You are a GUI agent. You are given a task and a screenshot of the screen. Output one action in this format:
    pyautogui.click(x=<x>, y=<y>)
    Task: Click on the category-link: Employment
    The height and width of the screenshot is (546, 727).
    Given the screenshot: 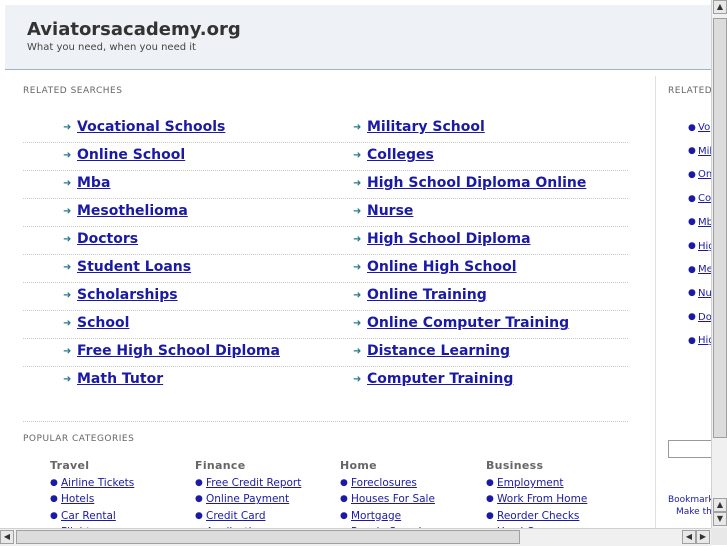 What is the action you would take?
    pyautogui.click(x=530, y=483)
    